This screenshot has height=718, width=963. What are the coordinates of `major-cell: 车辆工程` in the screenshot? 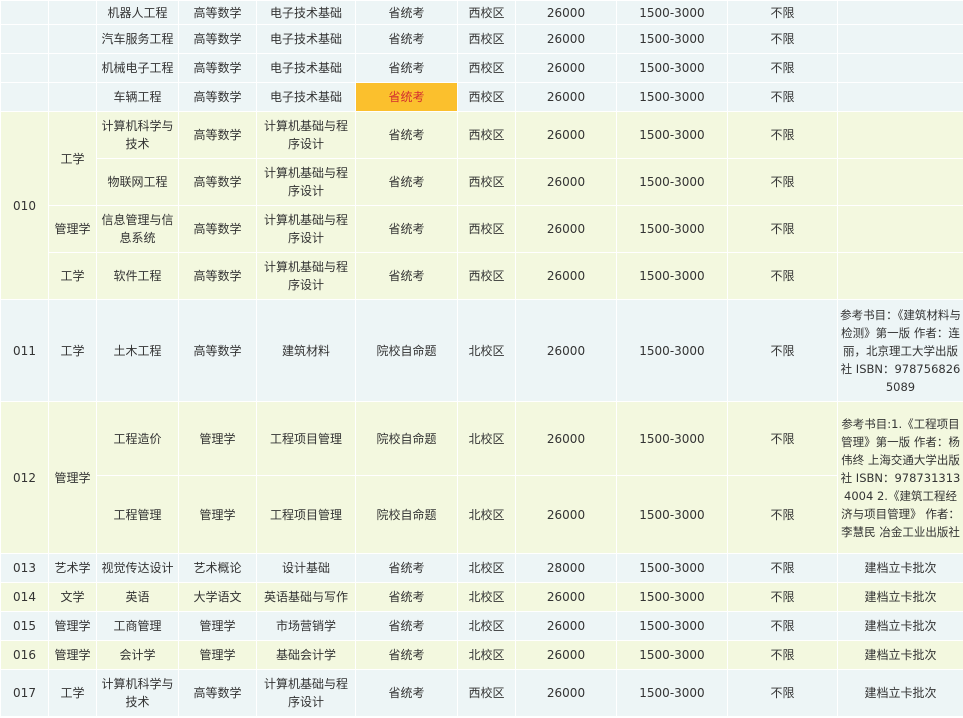 It's located at (137, 97).